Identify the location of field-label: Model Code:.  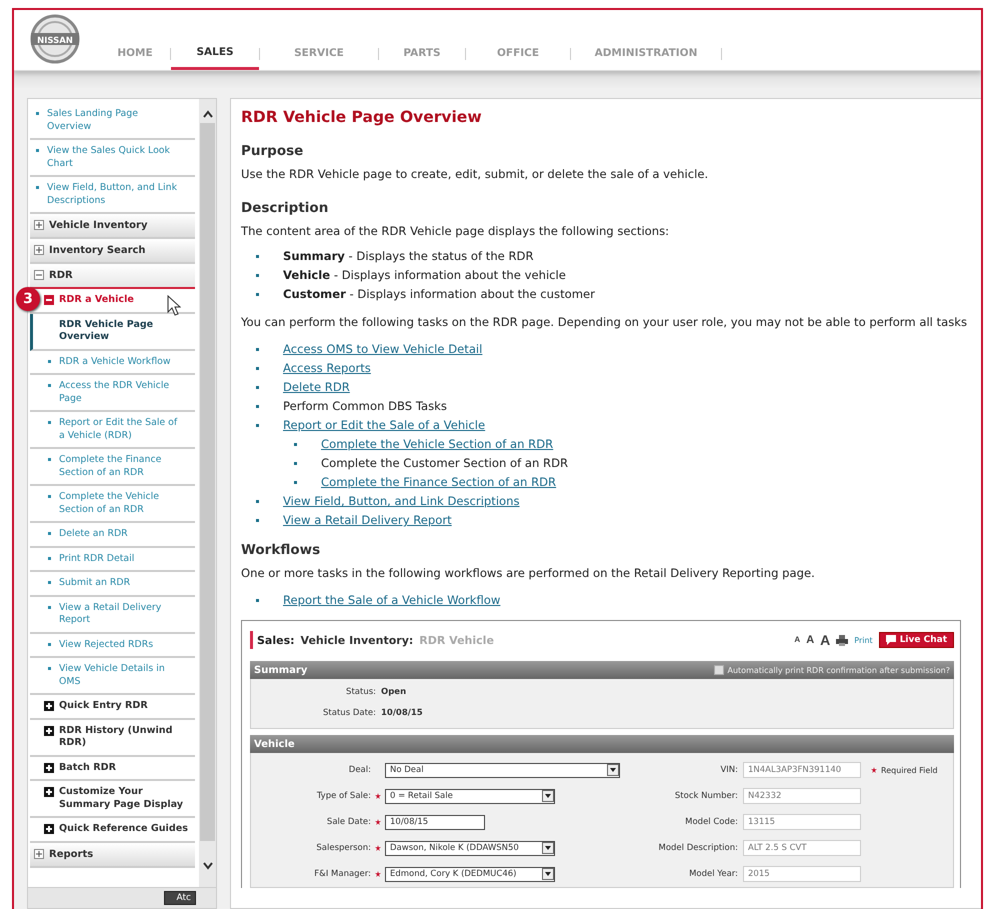
(711, 822).